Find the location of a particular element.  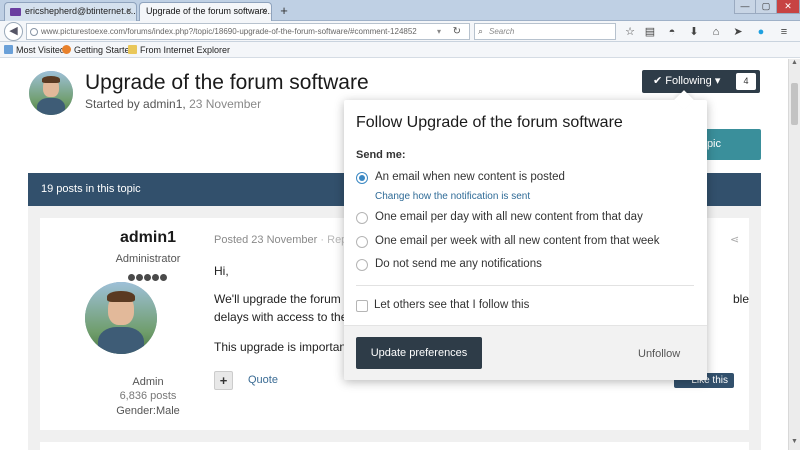

reload-icon: ↻ is located at coordinates (457, 31).